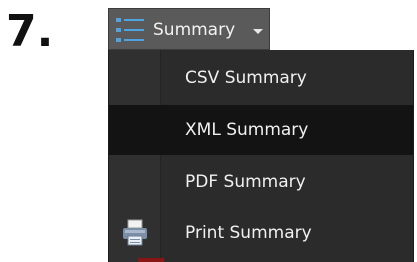 The width and height of the screenshot is (417, 262). What do you see at coordinates (151, 260) in the screenshot?
I see `underlying-ui-fragment` at bounding box center [151, 260].